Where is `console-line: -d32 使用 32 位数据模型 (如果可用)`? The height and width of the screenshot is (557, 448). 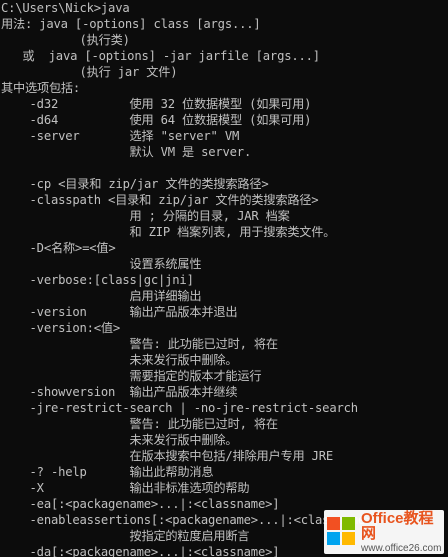 console-line: -d32 使用 32 位数据模型 (如果可用) is located at coordinates (156, 104).